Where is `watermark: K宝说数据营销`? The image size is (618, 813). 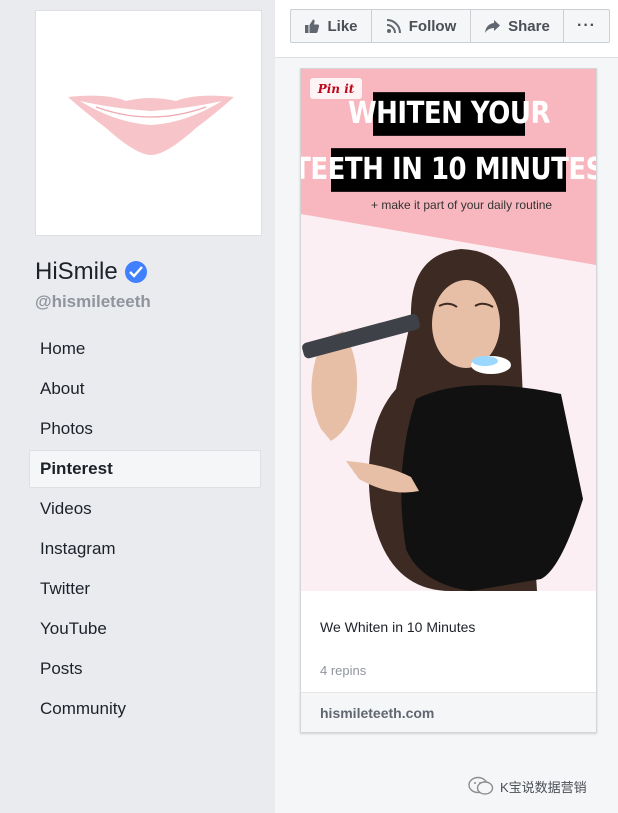 watermark: K宝说数据营销 is located at coordinates (527, 786).